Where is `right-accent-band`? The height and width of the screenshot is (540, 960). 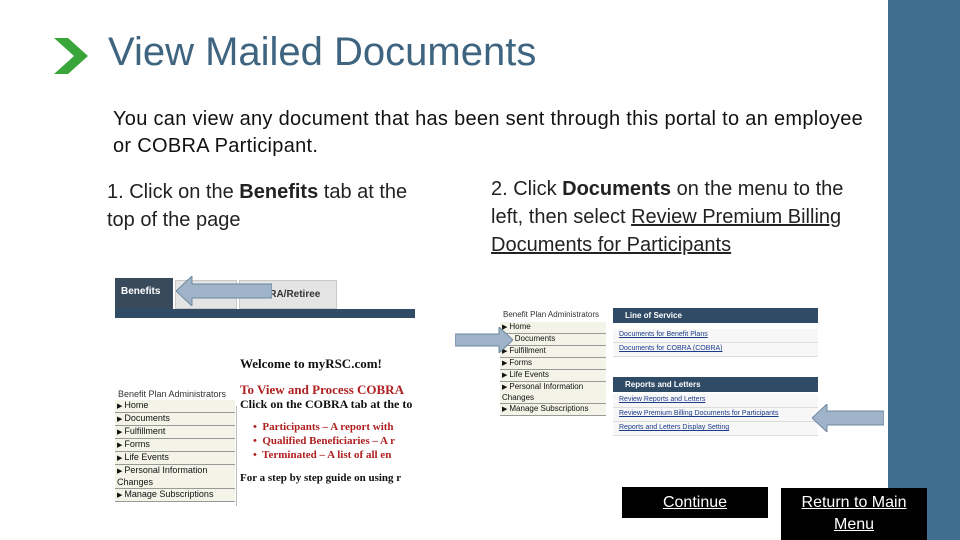
right-accent-band is located at coordinates (924, 270).